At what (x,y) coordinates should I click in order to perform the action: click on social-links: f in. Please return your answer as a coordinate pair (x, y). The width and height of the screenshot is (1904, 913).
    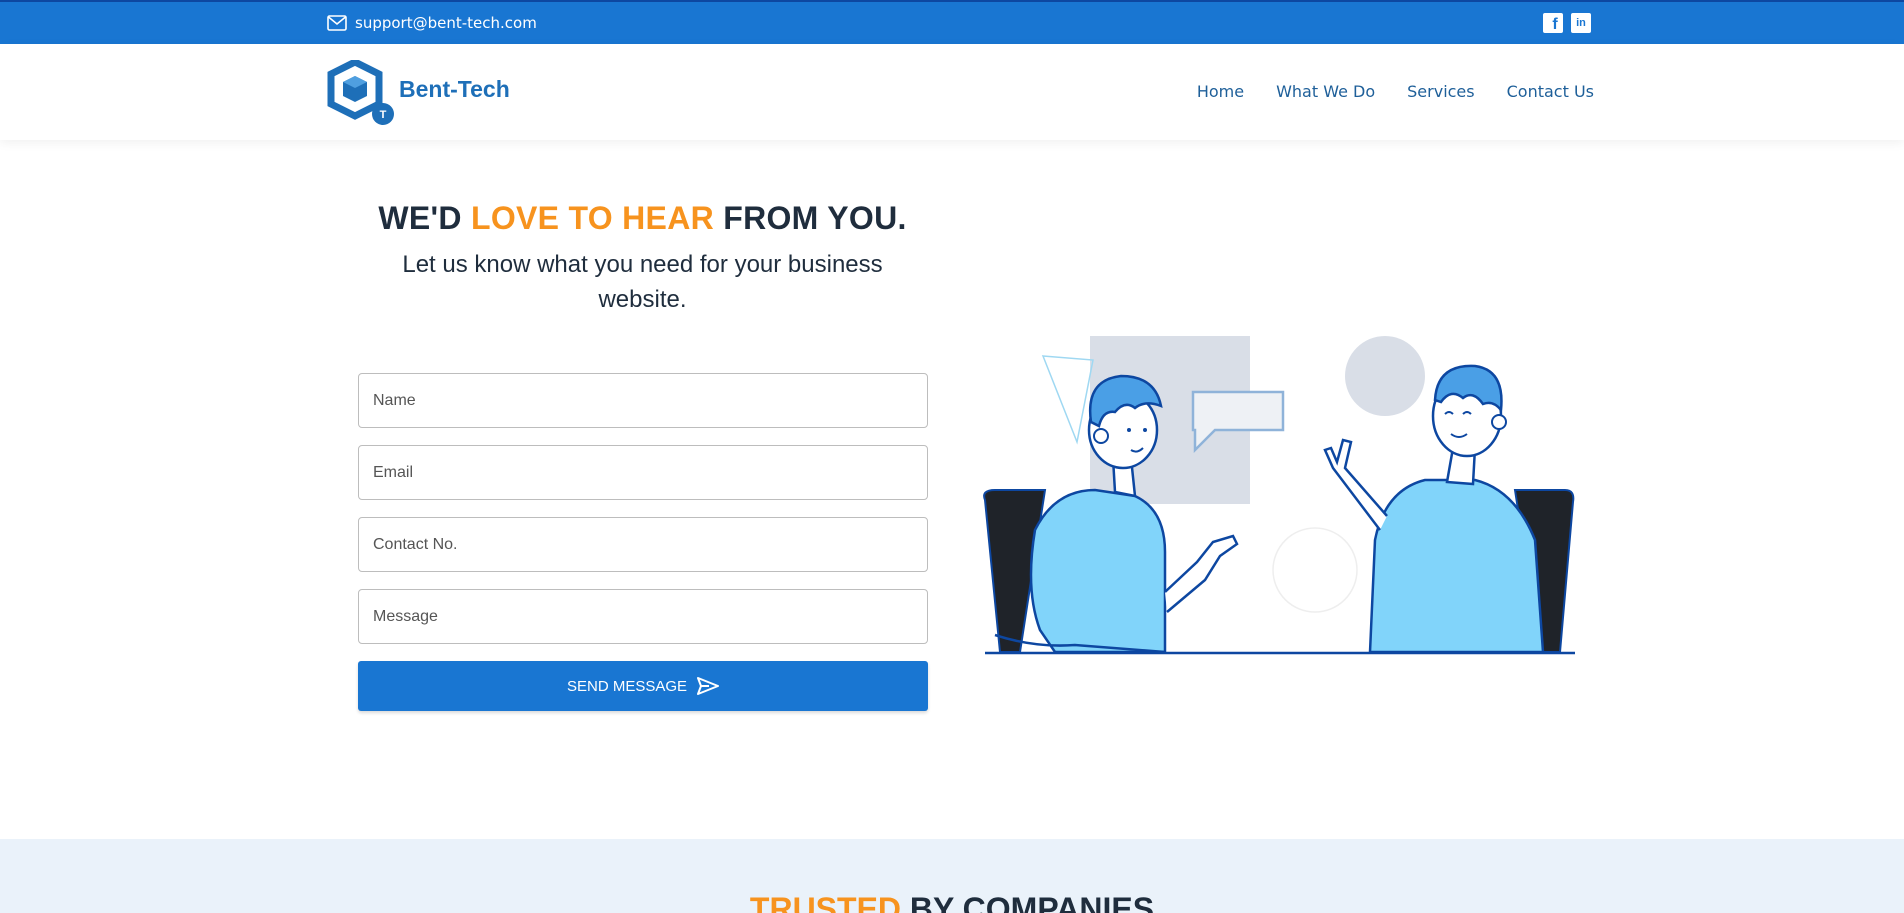
    Looking at the image, I should click on (1567, 23).